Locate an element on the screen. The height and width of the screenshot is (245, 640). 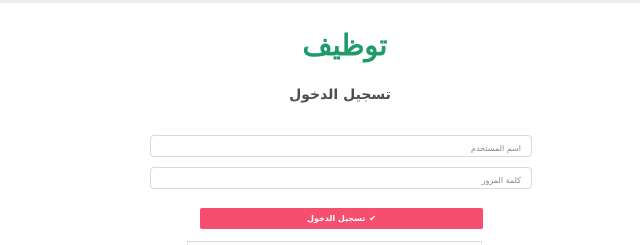
password-input is located at coordinates (341, 180).